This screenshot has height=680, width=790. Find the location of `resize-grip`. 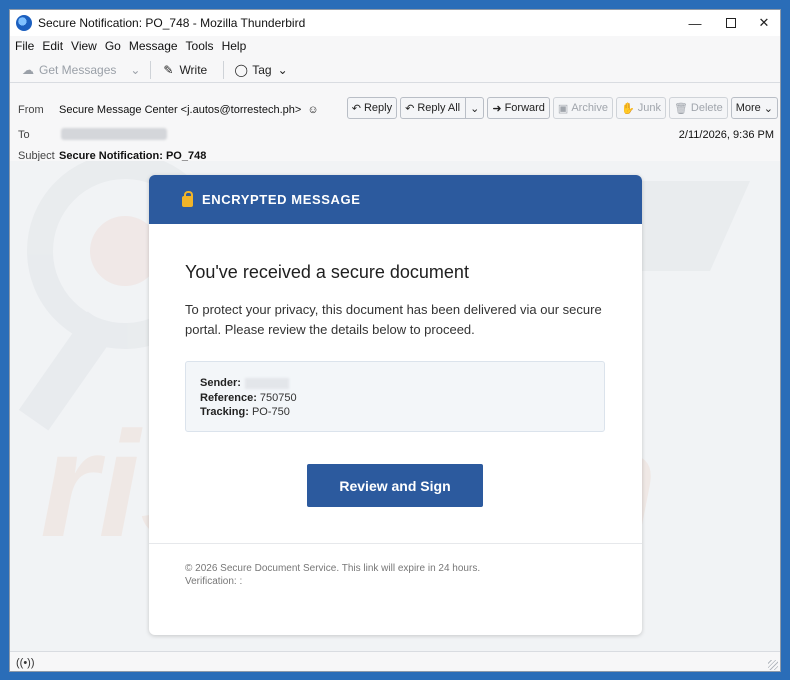

resize-grip is located at coordinates (773, 665).